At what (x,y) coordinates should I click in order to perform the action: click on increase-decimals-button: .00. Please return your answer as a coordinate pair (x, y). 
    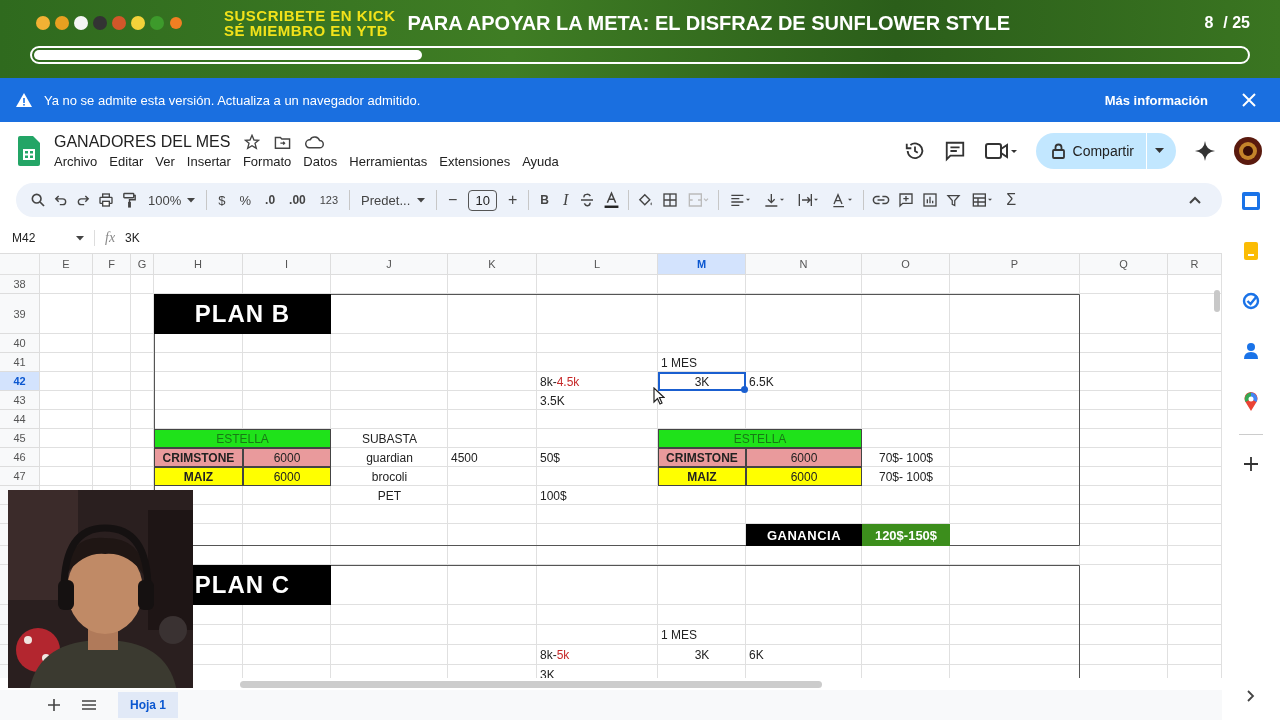
    Looking at the image, I should click on (297, 200).